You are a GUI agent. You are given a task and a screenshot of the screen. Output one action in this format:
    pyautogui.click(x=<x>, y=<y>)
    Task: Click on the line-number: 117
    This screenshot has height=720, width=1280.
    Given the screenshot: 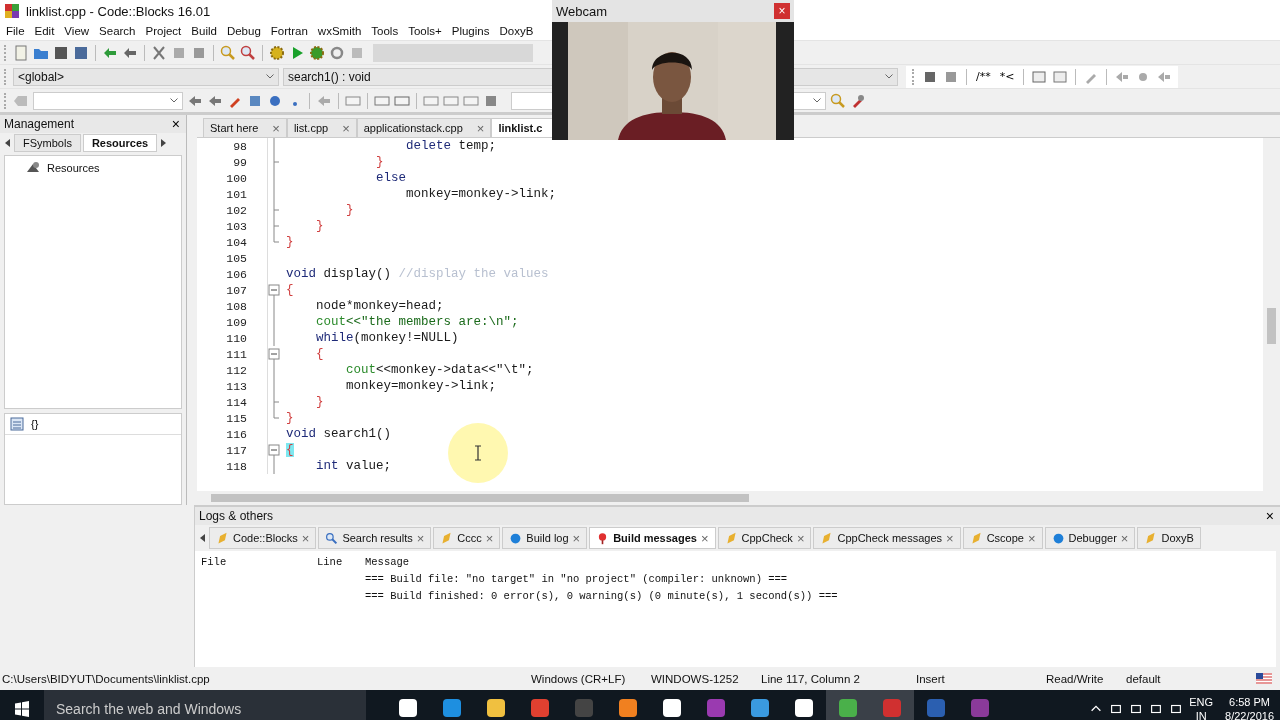 What is the action you would take?
    pyautogui.click(x=236, y=450)
    